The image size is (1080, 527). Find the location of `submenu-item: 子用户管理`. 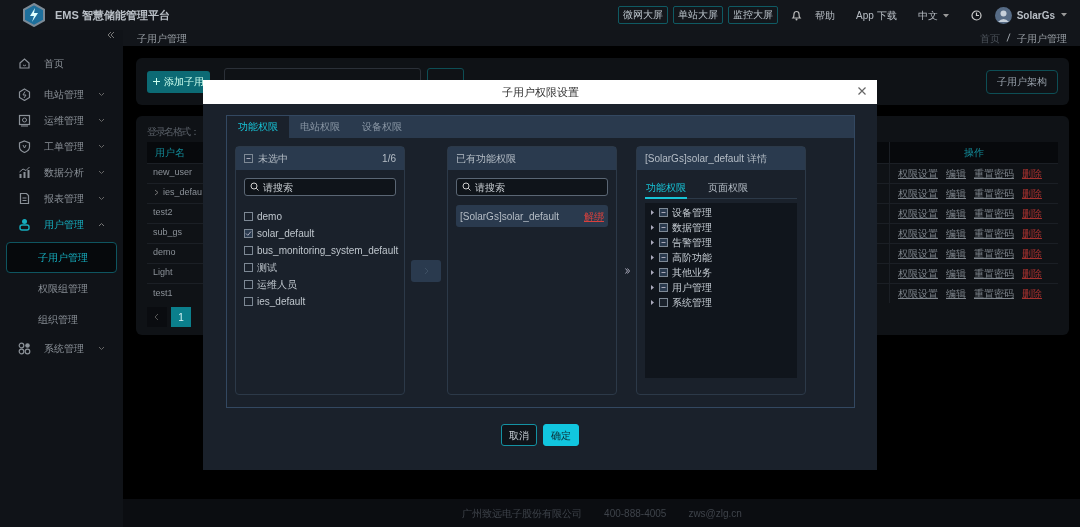

submenu-item: 子用户管理 is located at coordinates (61, 257).